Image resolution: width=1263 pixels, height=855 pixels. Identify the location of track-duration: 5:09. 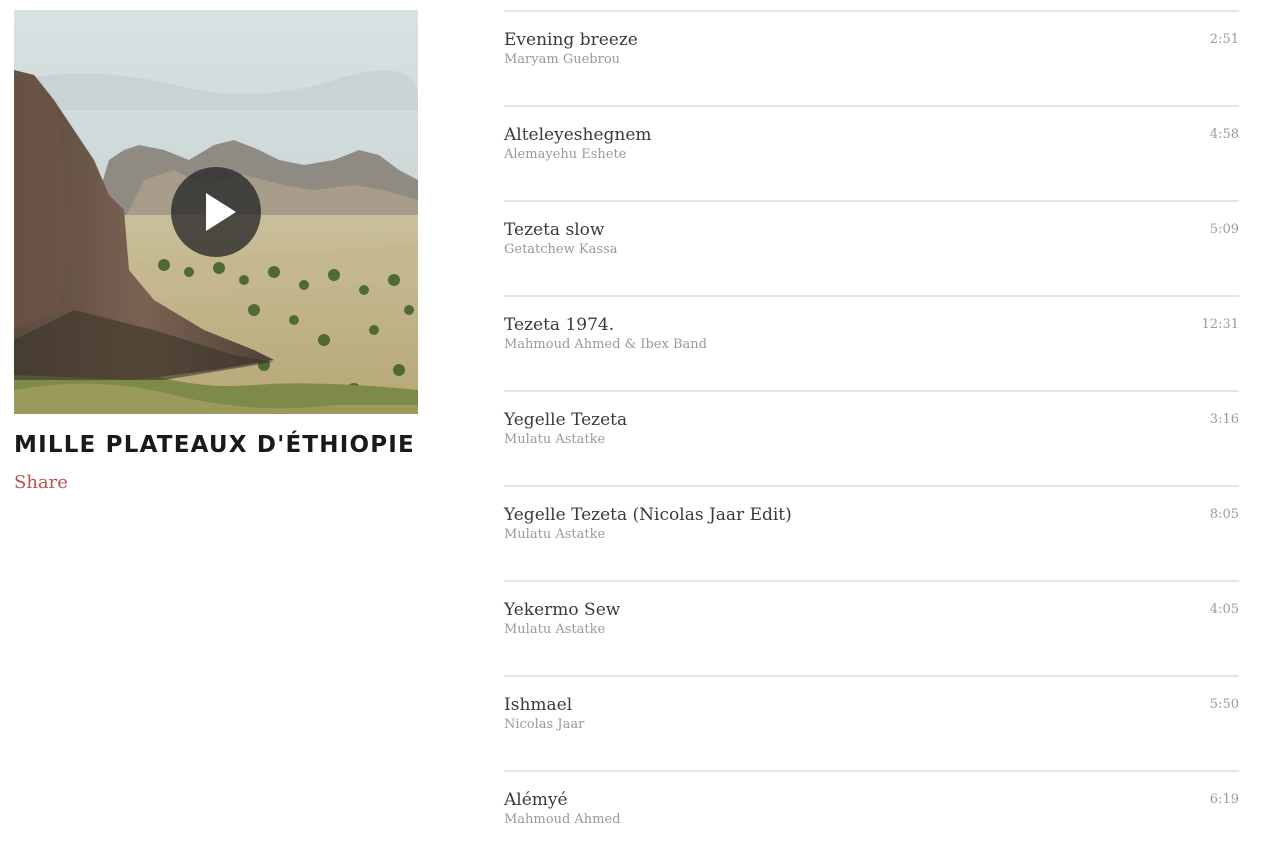
(1224, 229).